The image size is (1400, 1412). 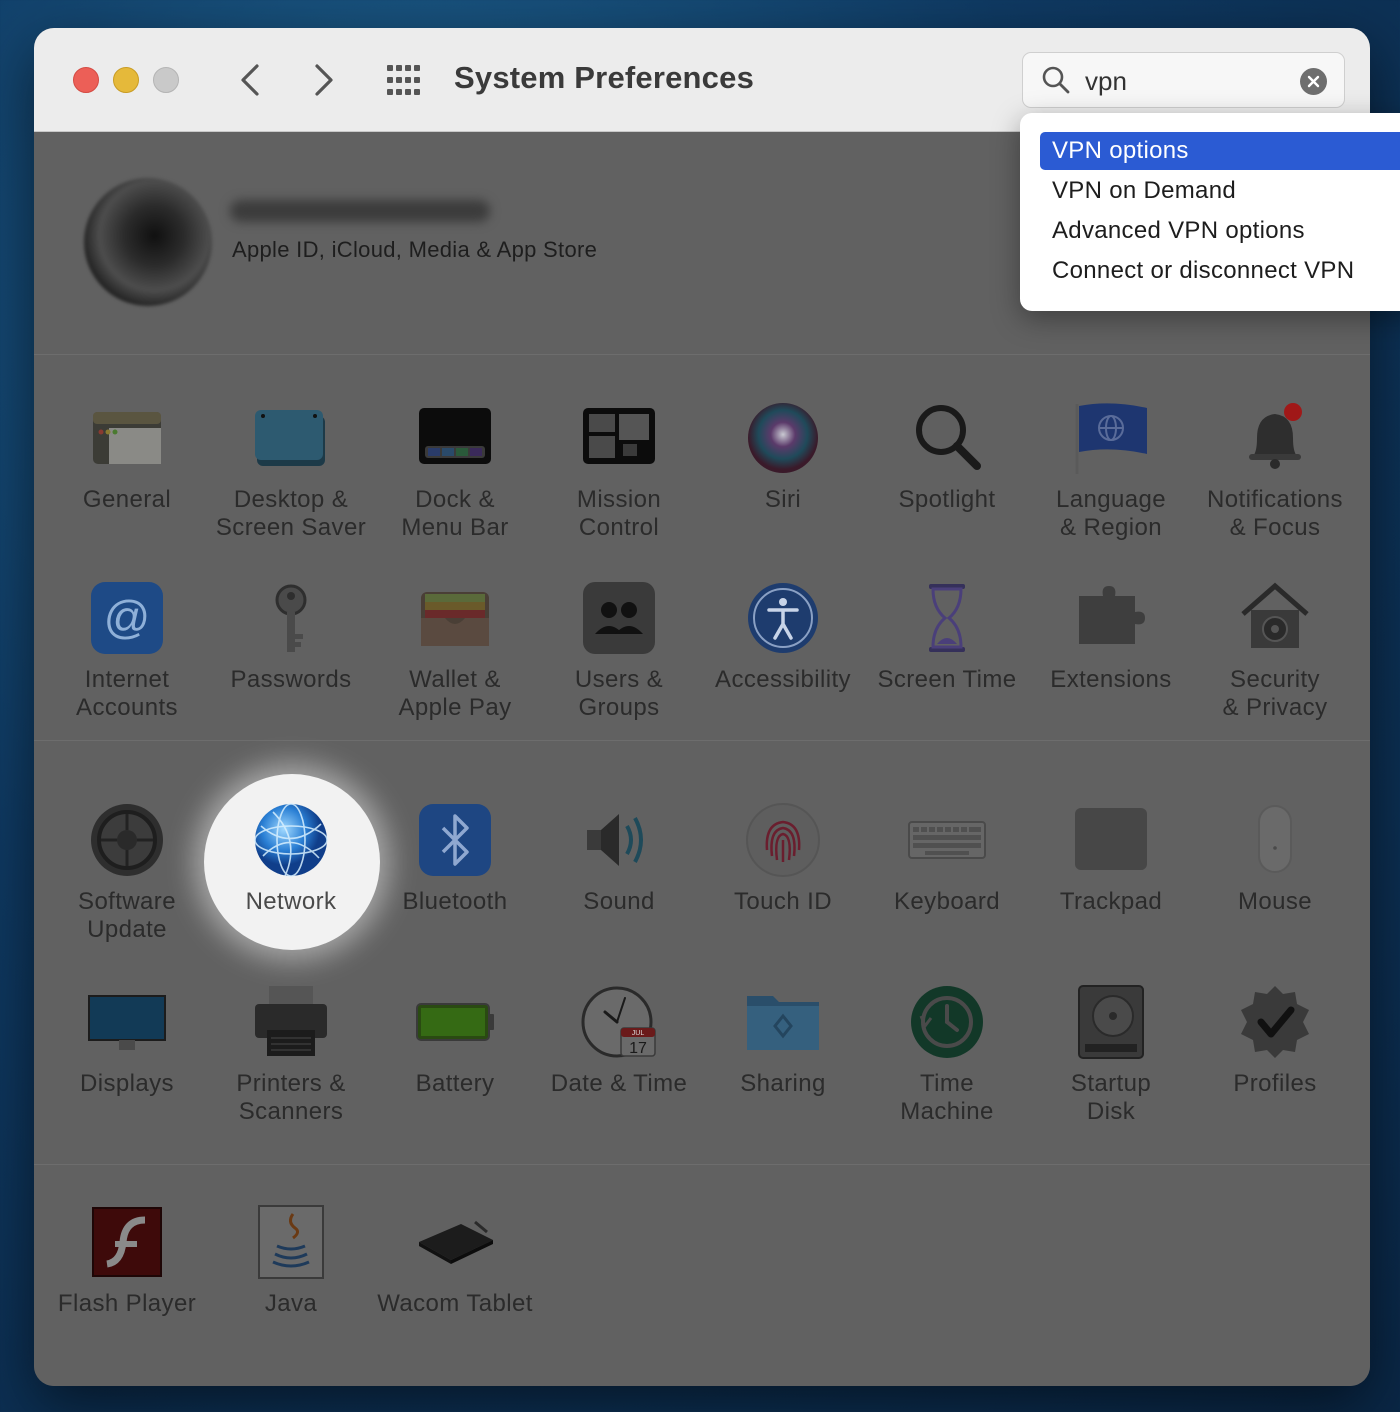 What do you see at coordinates (1111, 478) in the screenshot?
I see `pane-language-region: Language & Region` at bounding box center [1111, 478].